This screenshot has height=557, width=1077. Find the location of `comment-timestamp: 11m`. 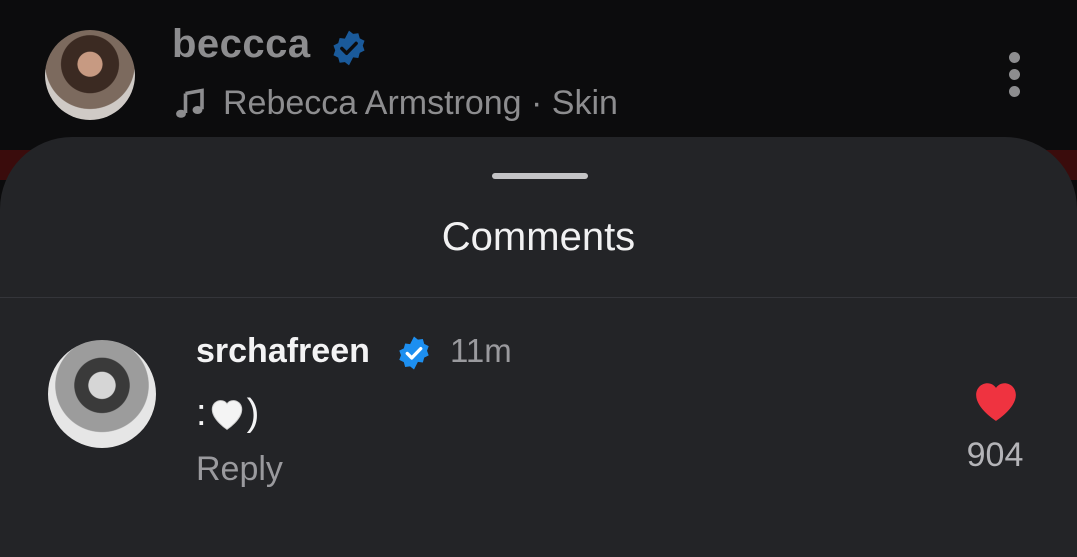

comment-timestamp: 11m is located at coordinates (481, 350).